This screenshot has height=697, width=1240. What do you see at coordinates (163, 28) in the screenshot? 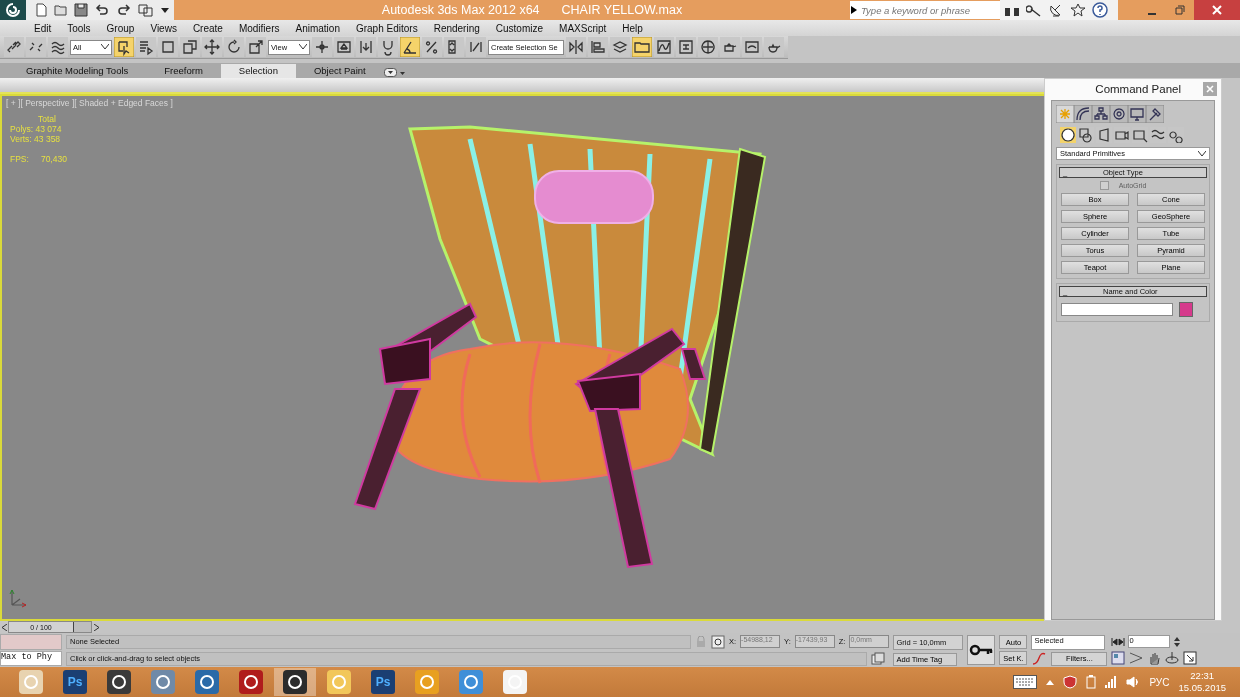
I see `menu-item: Views` at bounding box center [163, 28].